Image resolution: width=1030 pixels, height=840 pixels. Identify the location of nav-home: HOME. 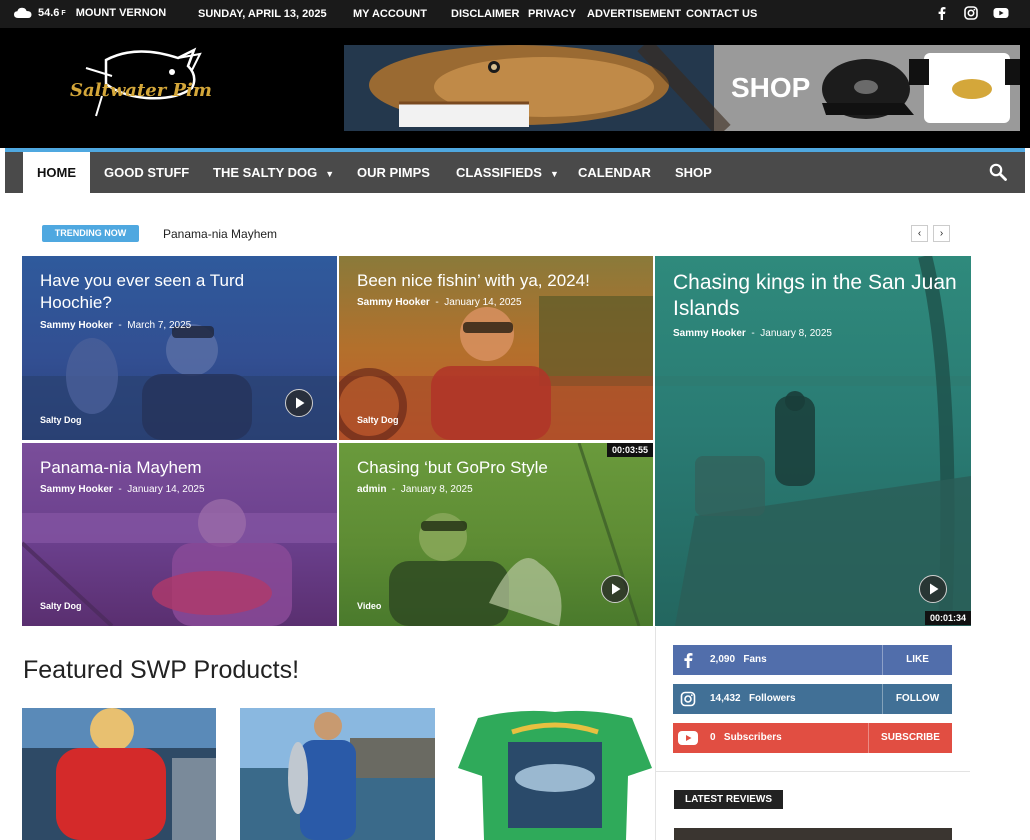
(56, 172).